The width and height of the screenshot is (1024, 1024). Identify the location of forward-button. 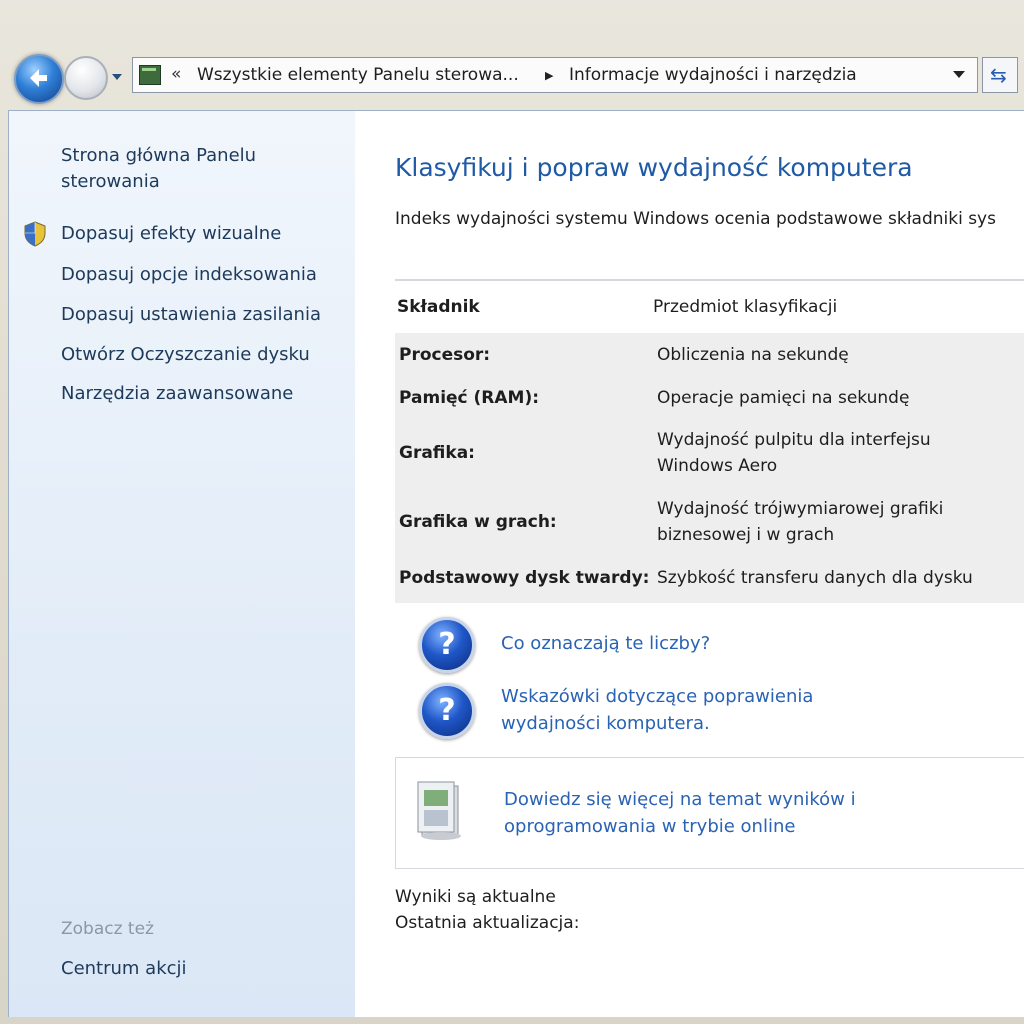
(86, 78).